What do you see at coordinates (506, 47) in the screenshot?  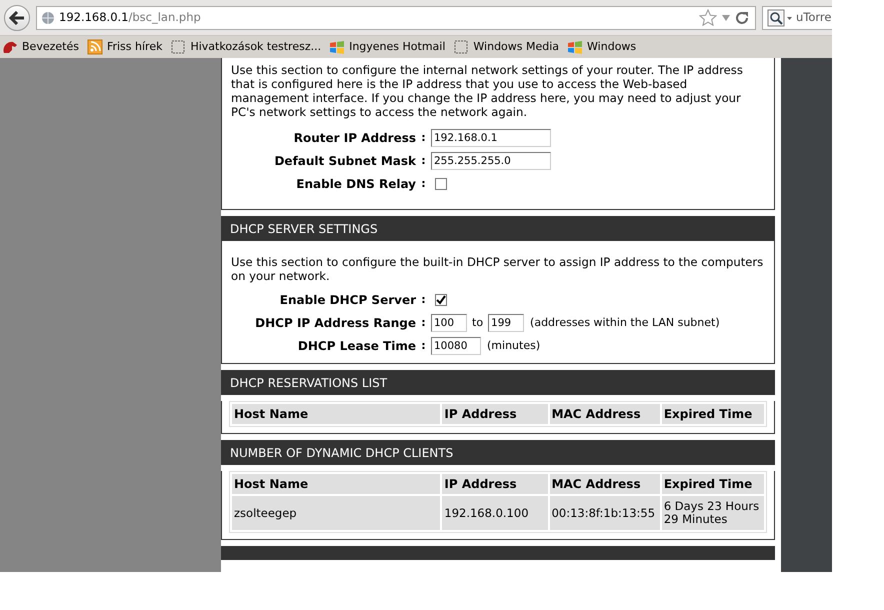 I see `bookmark-item: Windows Media` at bounding box center [506, 47].